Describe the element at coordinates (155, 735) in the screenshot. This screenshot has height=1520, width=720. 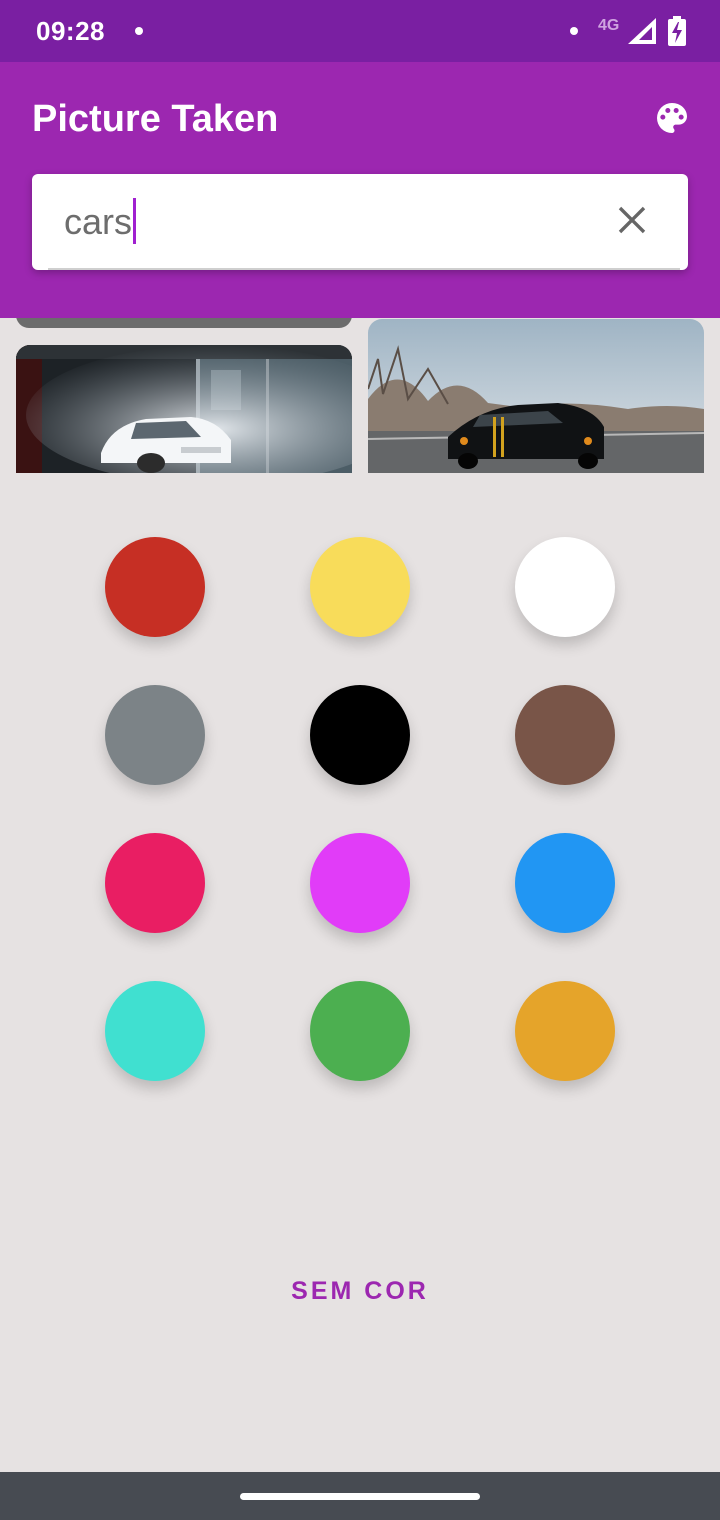
I see `color-swatch-gray` at that location.